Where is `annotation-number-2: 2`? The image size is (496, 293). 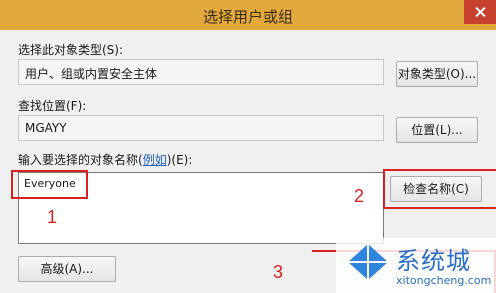
annotation-number-2: 2 is located at coordinates (359, 196).